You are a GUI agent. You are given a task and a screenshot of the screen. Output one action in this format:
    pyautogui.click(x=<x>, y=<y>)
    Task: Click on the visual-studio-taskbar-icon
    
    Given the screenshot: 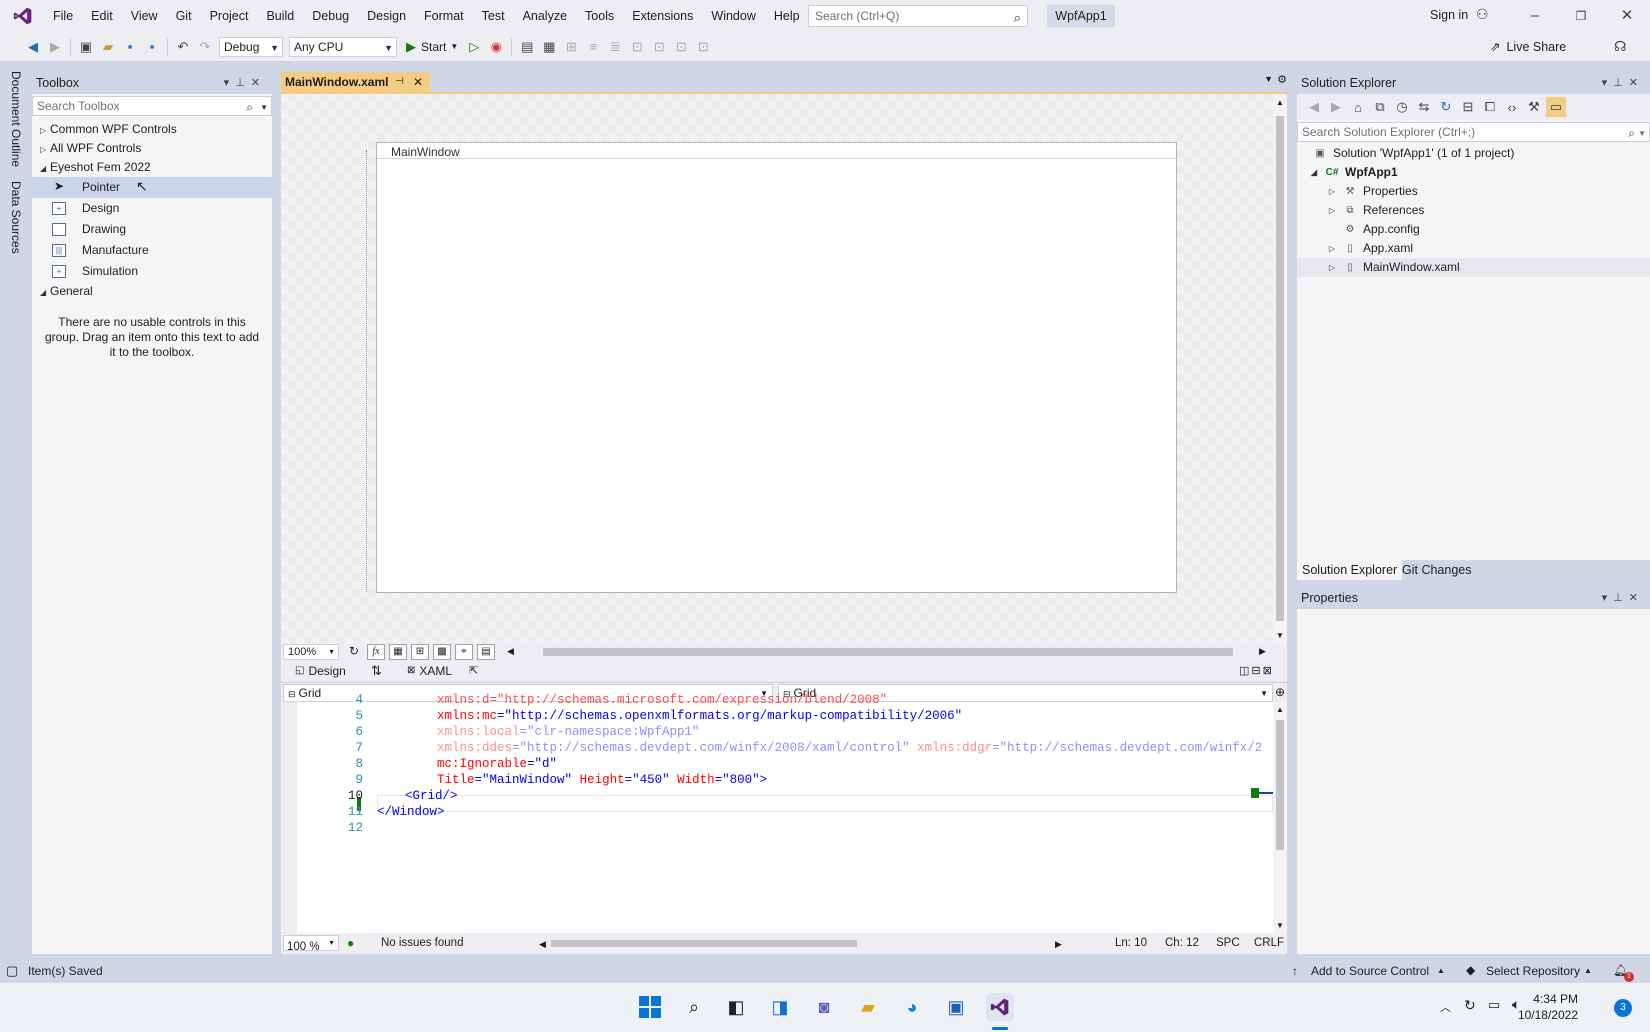 What is the action you would take?
    pyautogui.click(x=1000, y=1007)
    